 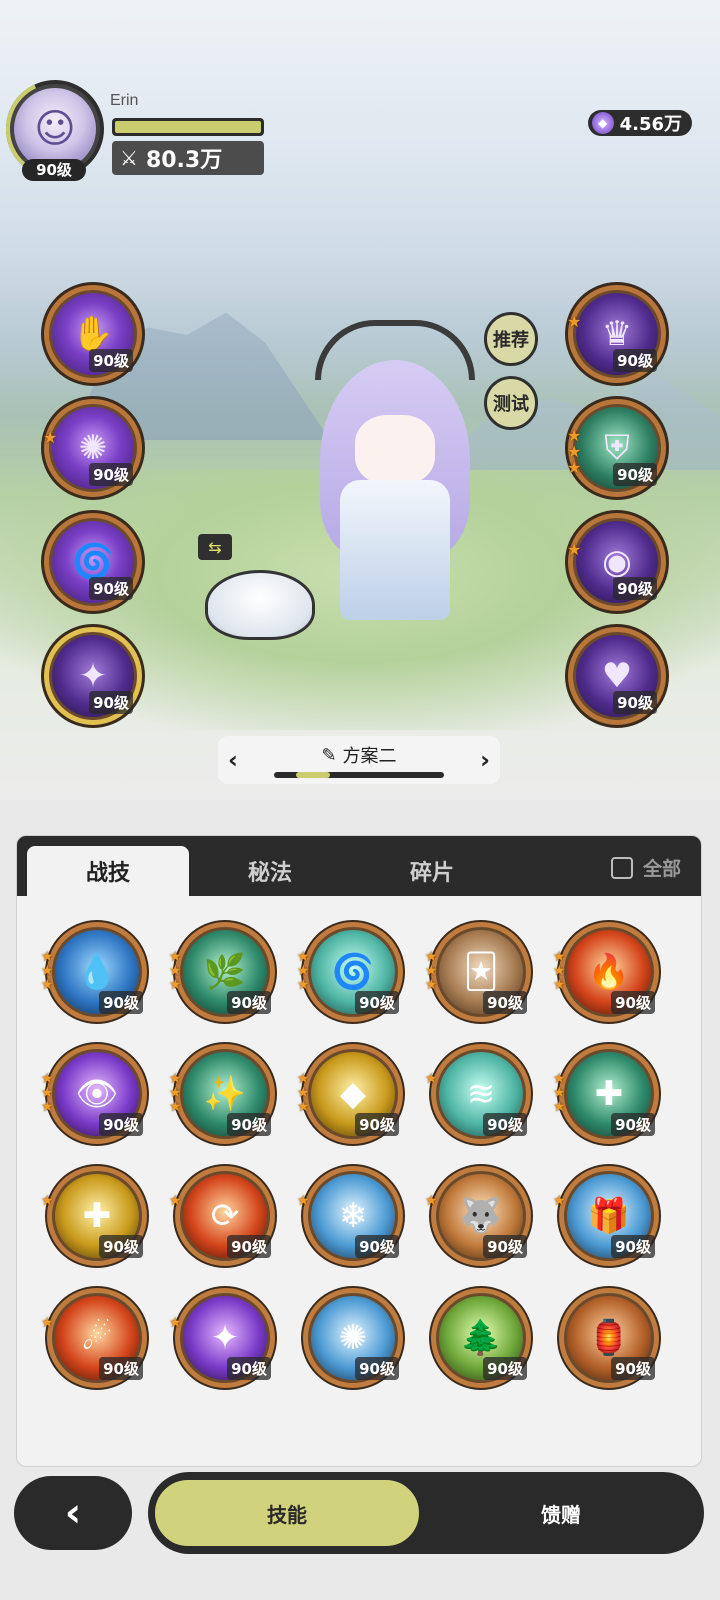 What do you see at coordinates (93, 334) in the screenshot?
I see `equipped-skill-slot-left-1: ✋ 90级` at bounding box center [93, 334].